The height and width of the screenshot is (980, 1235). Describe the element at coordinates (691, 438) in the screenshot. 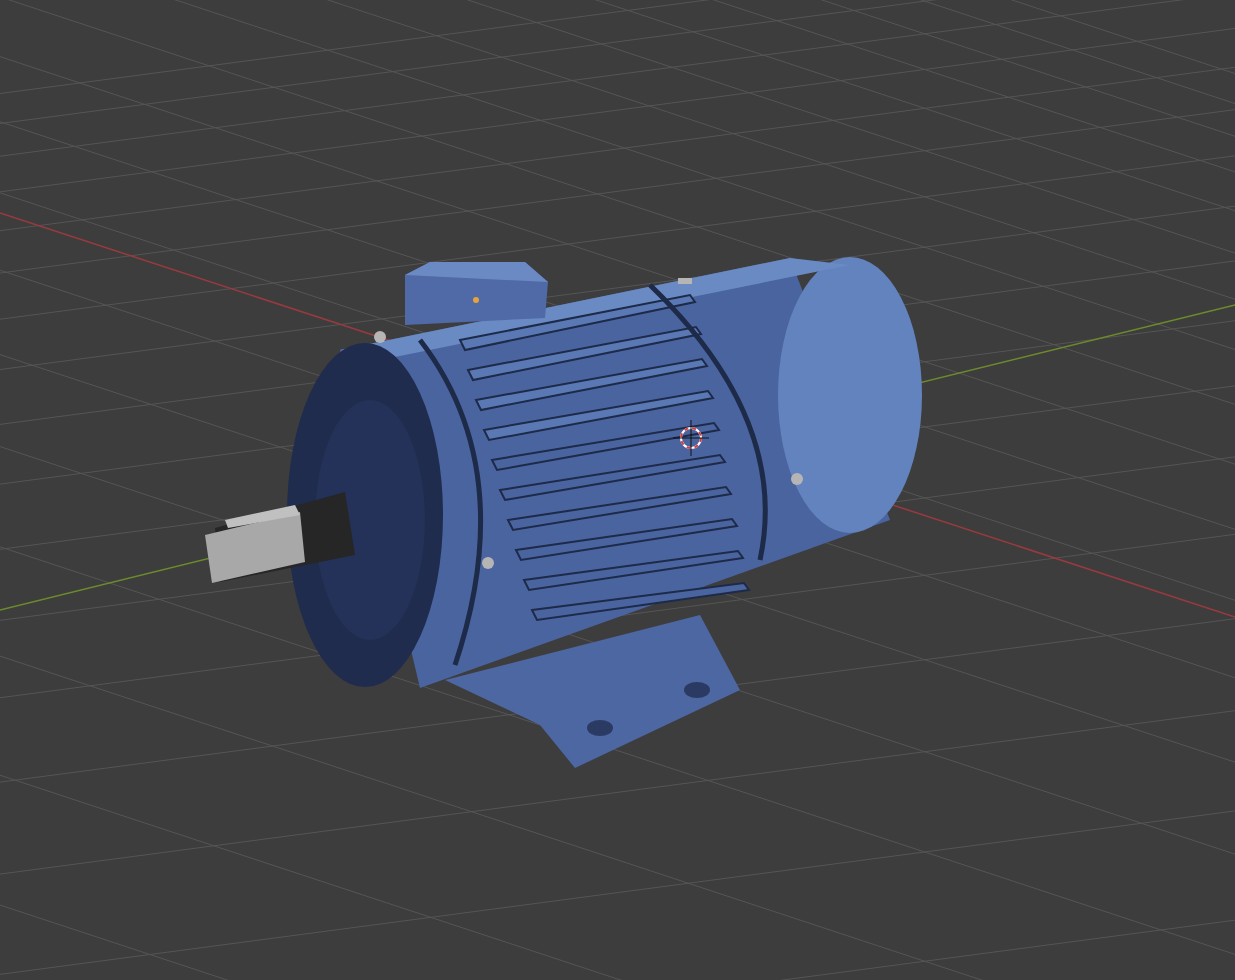

I see `cursor-icon` at that location.